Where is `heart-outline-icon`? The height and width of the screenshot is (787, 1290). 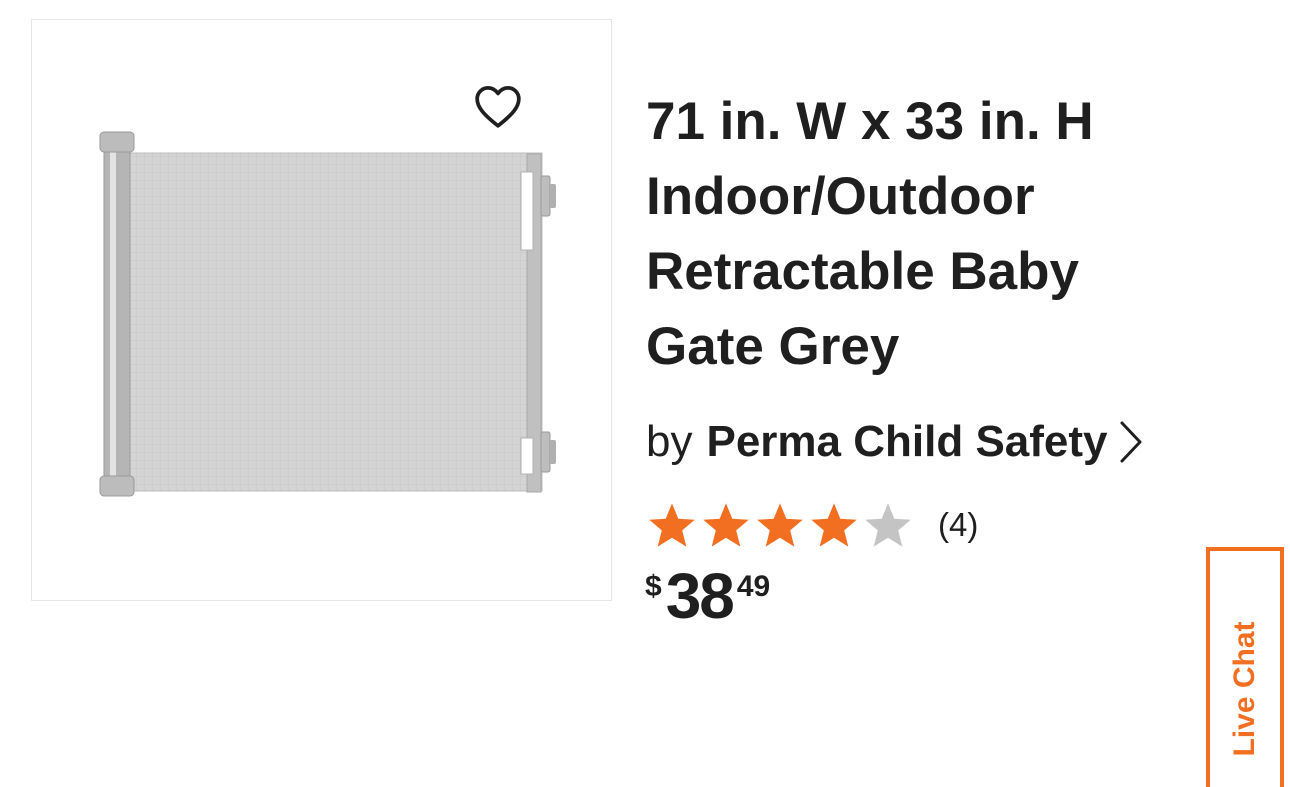 heart-outline-icon is located at coordinates (498, 107).